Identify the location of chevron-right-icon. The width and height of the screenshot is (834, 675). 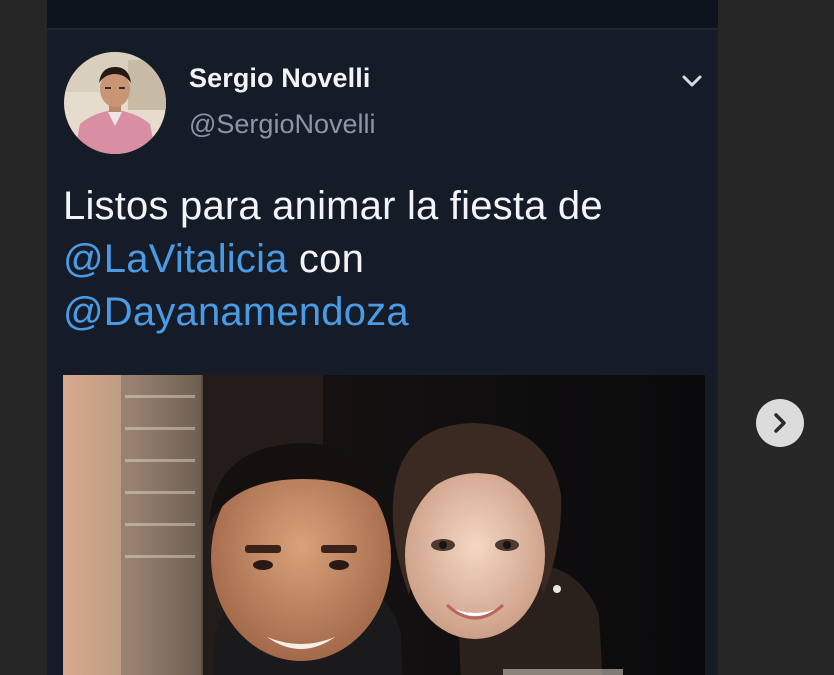
(780, 423).